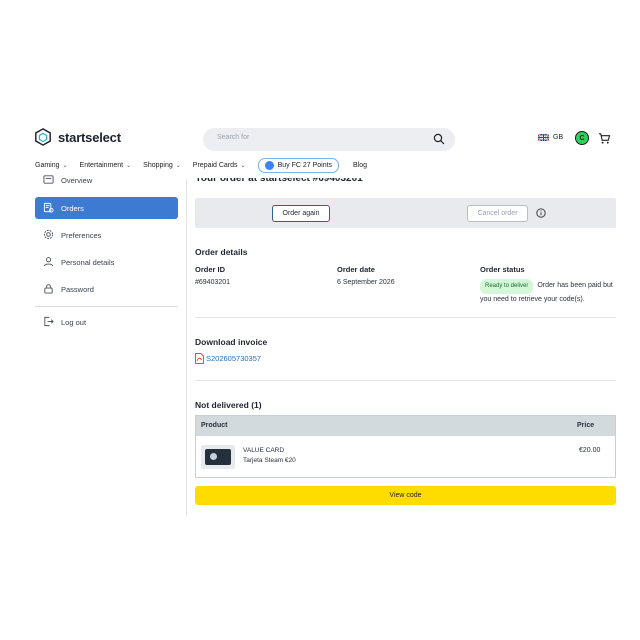  Describe the element at coordinates (582, 138) in the screenshot. I see `coins-icon: C` at that location.